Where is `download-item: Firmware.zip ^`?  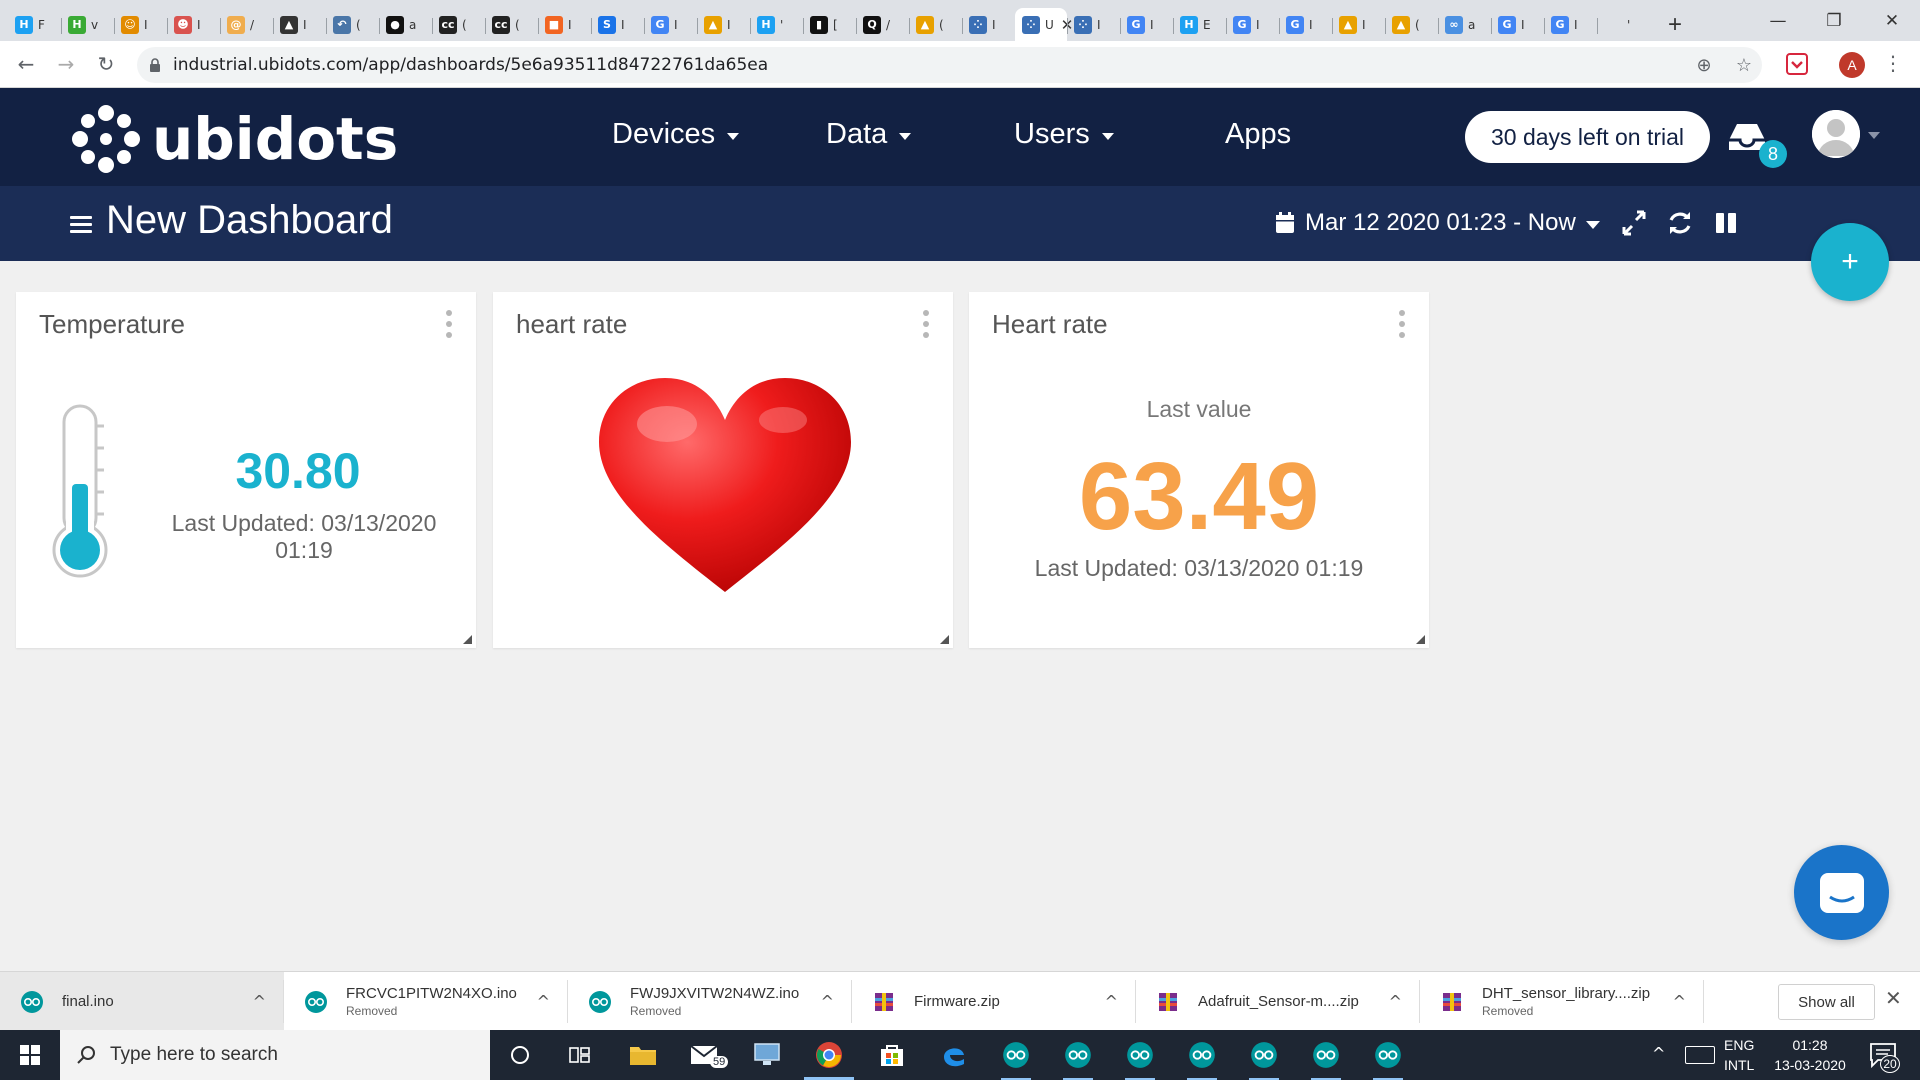
download-item: Firmware.zip ^ is located at coordinates (994, 1001).